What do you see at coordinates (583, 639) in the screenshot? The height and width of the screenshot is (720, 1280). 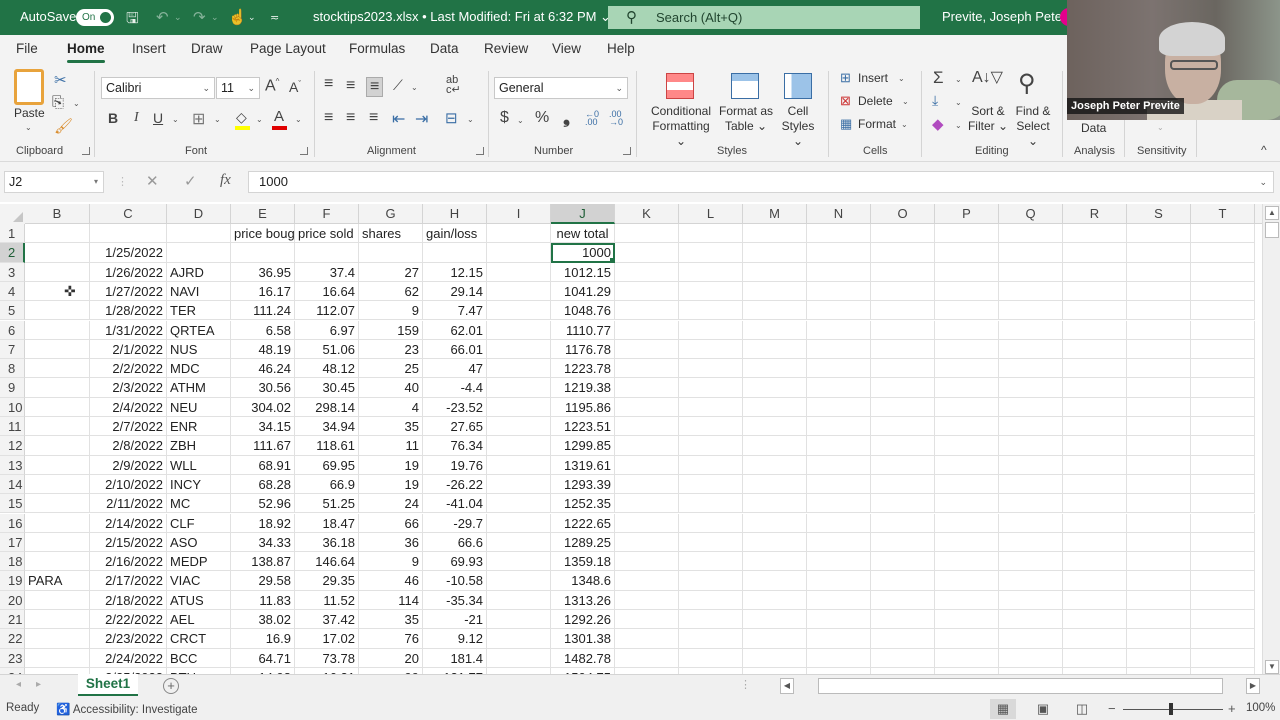 I see `cell-j22: 1301.38` at bounding box center [583, 639].